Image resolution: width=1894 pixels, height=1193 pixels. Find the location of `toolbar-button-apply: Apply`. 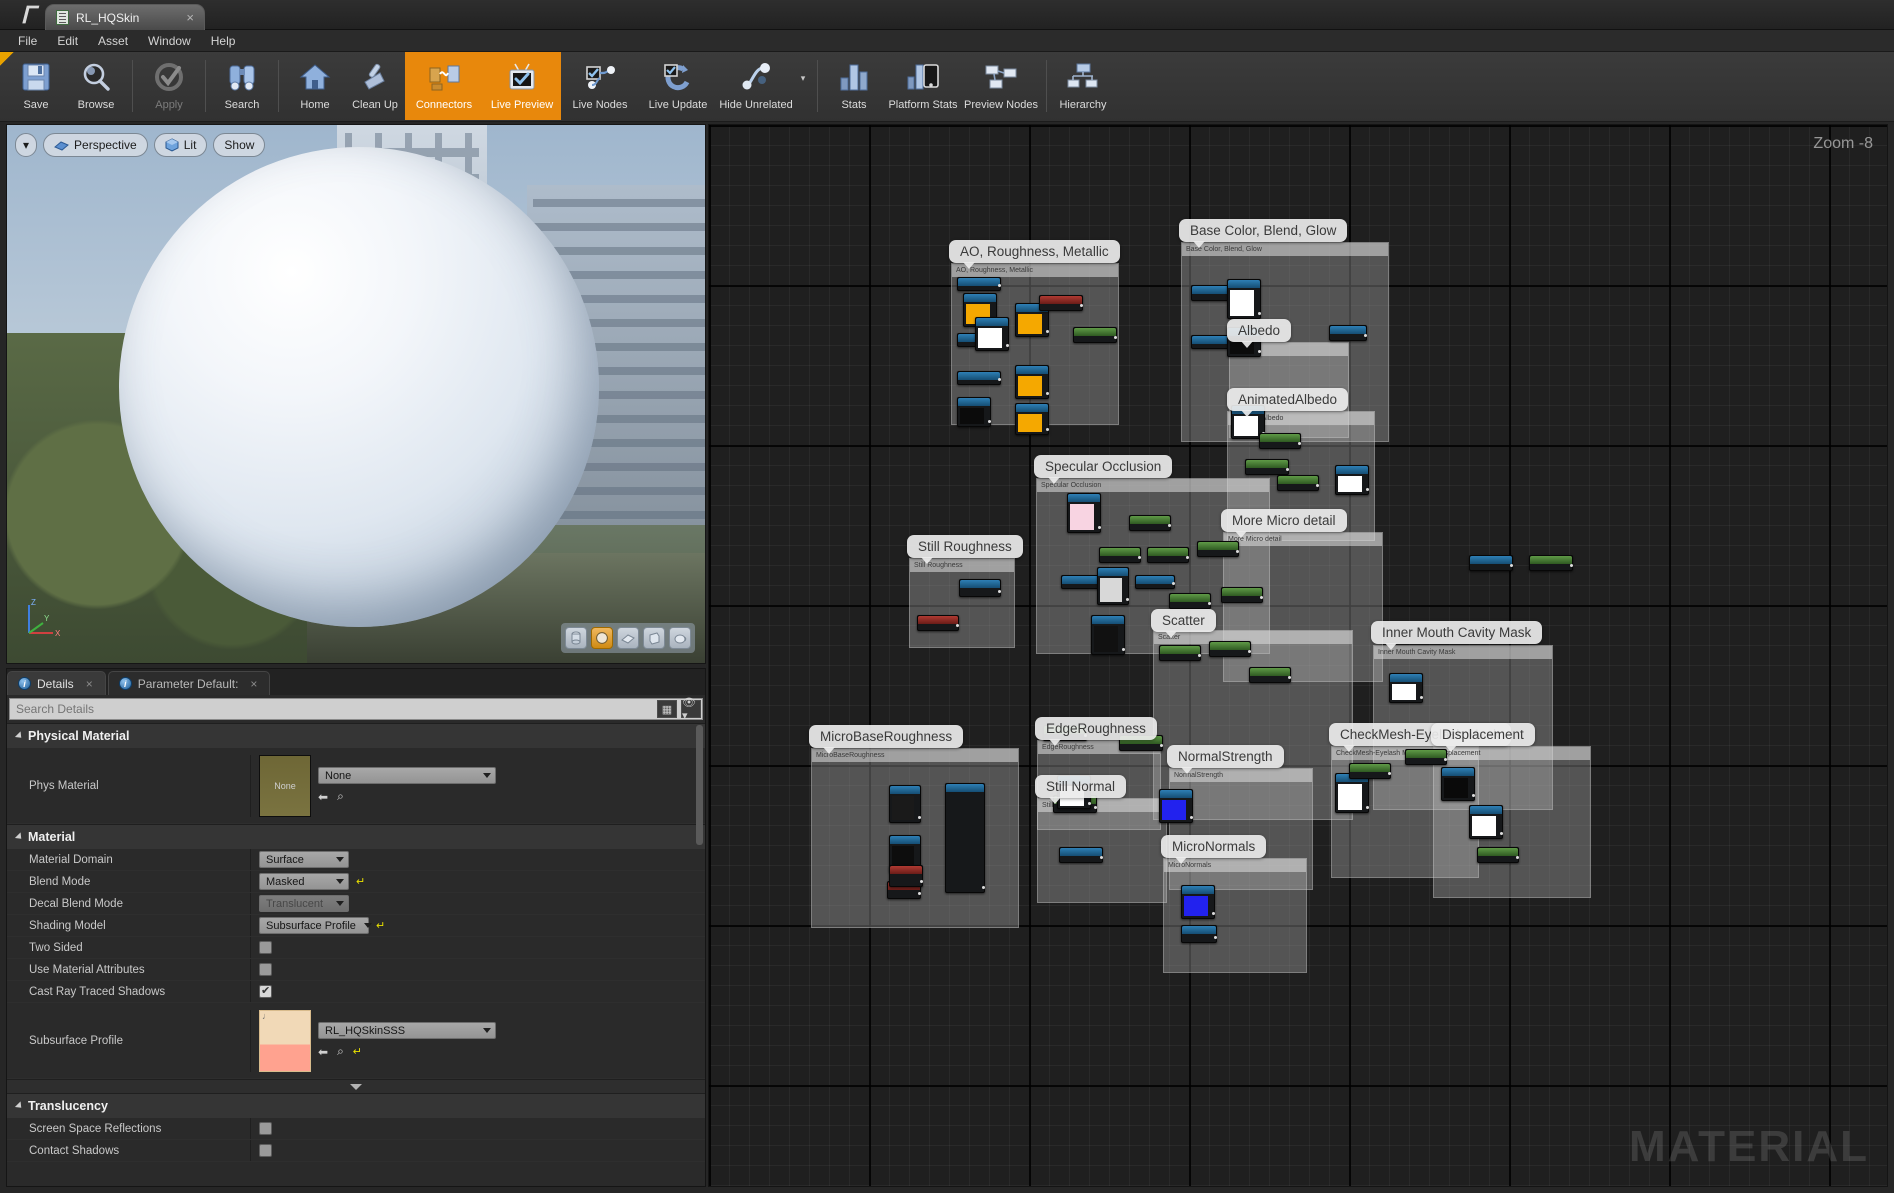

toolbar-button-apply: Apply is located at coordinates (169, 86).